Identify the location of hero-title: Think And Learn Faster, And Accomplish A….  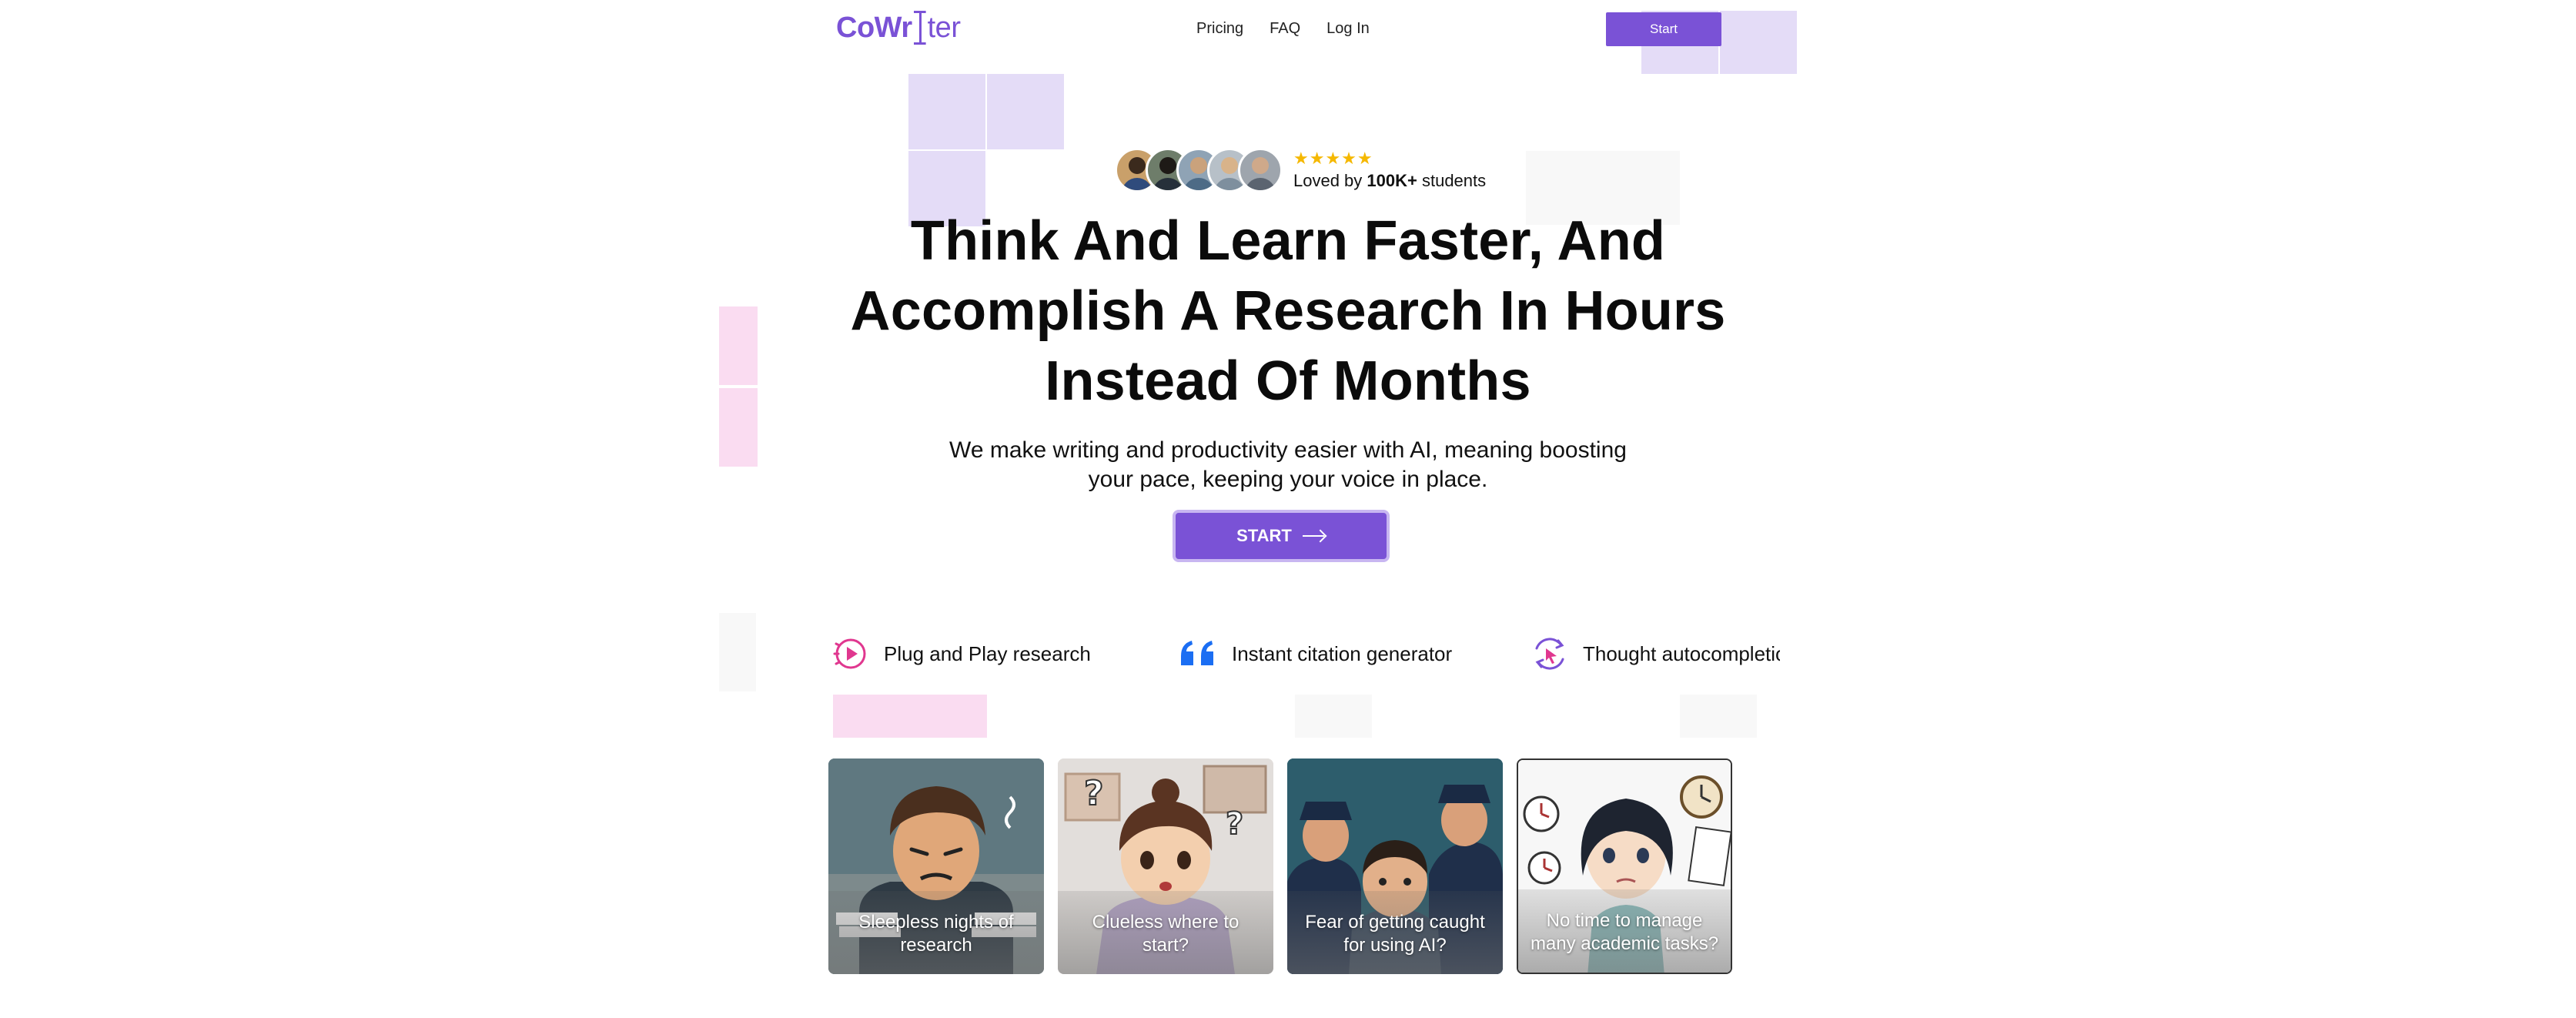
(1288, 311).